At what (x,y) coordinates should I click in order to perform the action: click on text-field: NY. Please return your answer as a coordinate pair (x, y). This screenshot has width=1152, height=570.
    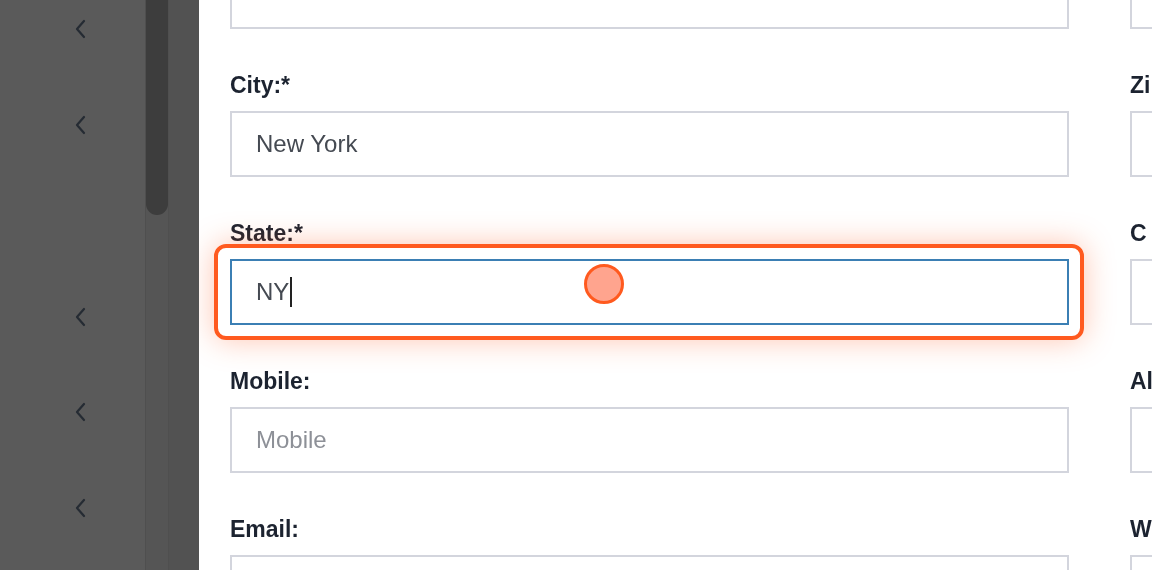
    Looking at the image, I should click on (649, 292).